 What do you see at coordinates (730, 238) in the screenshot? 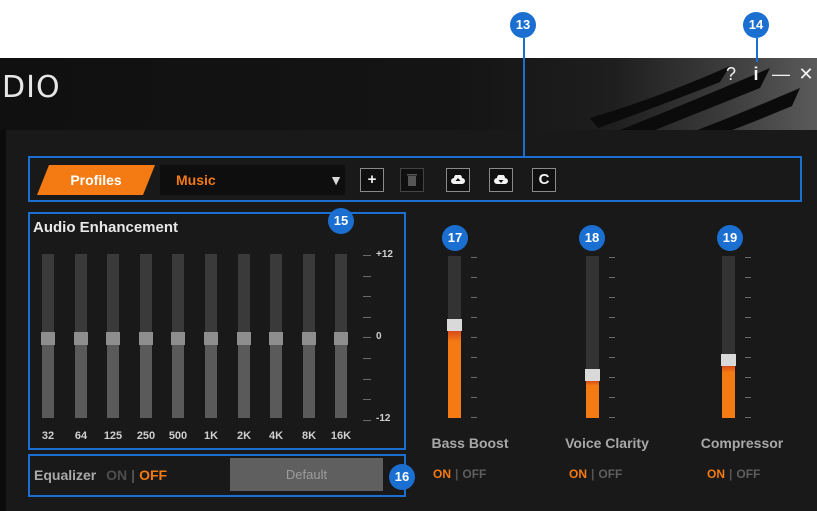
I see `callout-19: 19` at bounding box center [730, 238].